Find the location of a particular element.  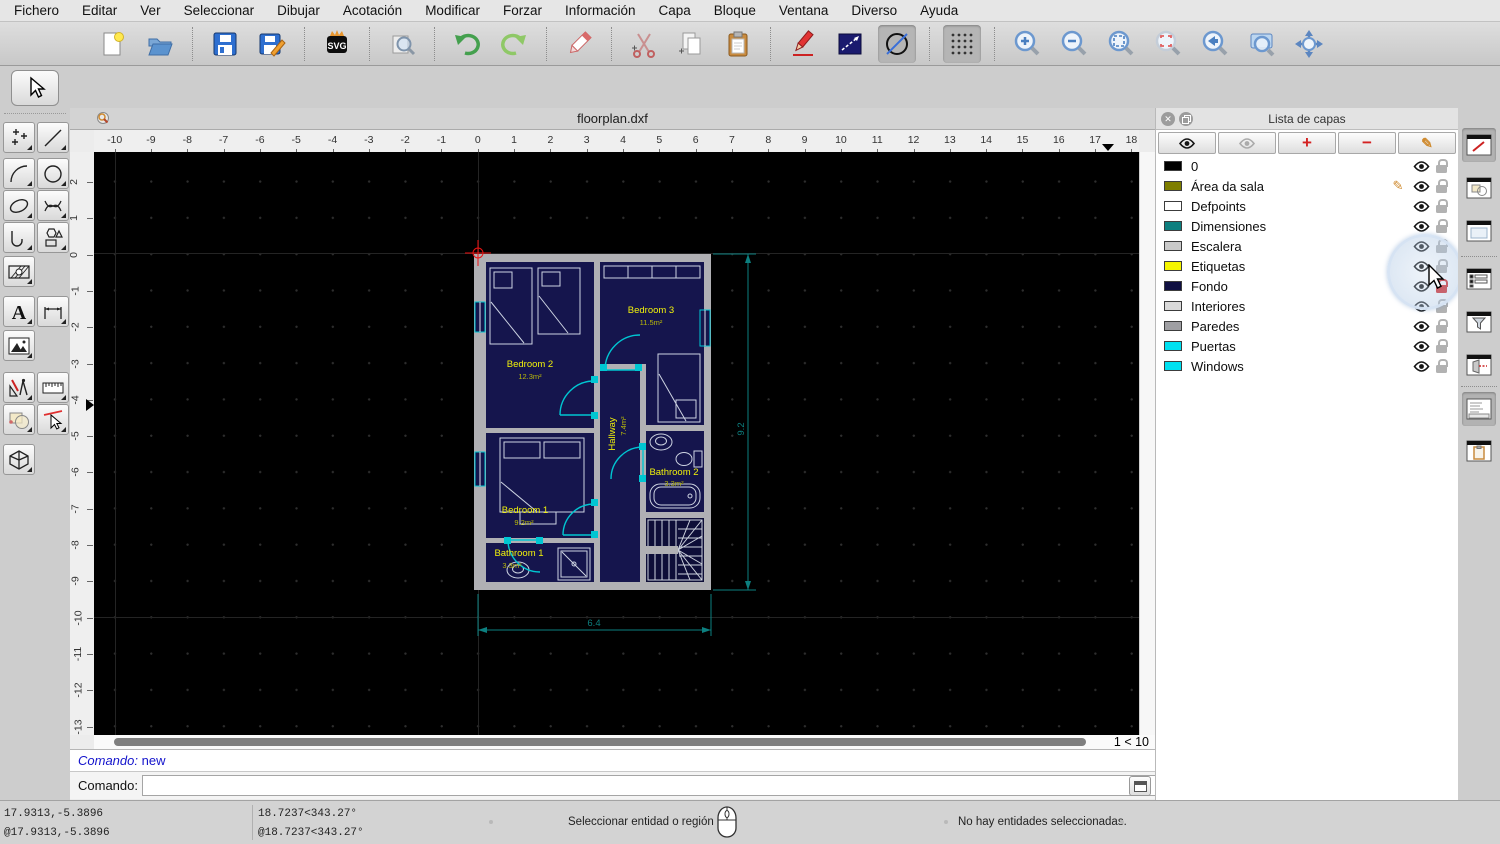

menu-item: Acotación is located at coordinates (372, 10).